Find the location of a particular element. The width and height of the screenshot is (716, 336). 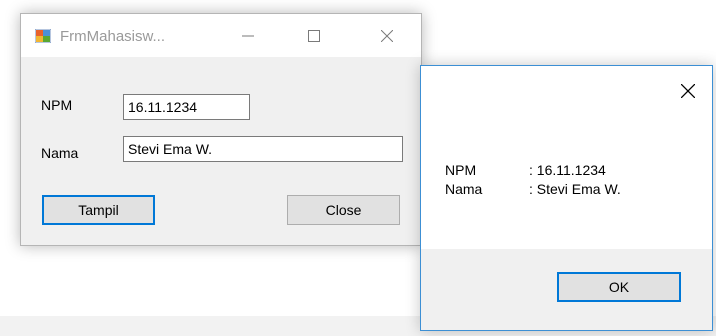

minimize-icon is located at coordinates (248, 35).